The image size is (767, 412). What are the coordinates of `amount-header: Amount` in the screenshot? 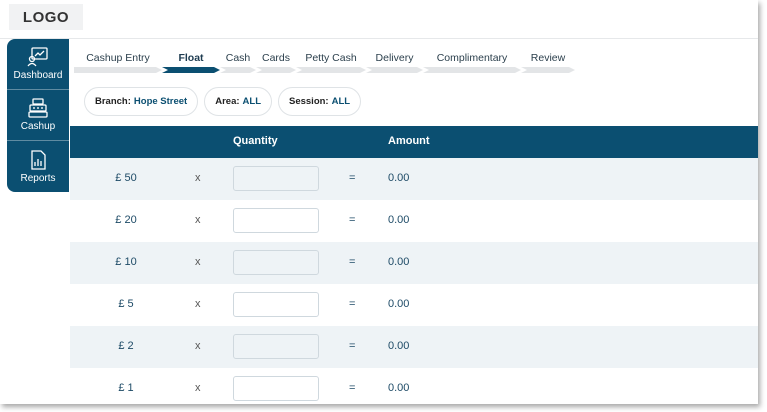 It's located at (409, 141).